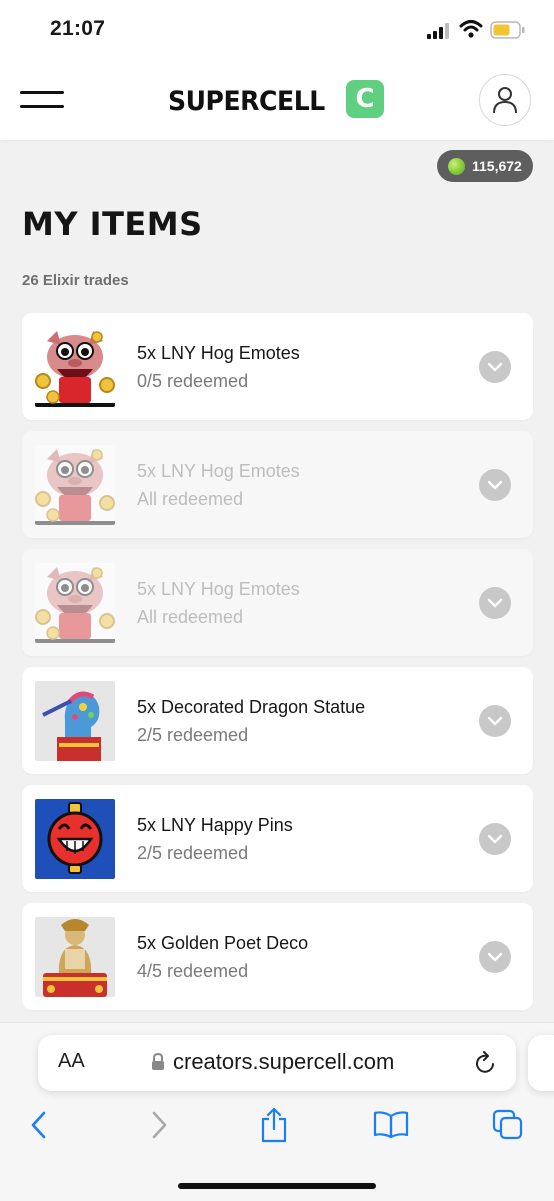 Image resolution: width=554 pixels, height=1201 pixels. I want to click on page-settings-button: AA, so click(71, 1061).